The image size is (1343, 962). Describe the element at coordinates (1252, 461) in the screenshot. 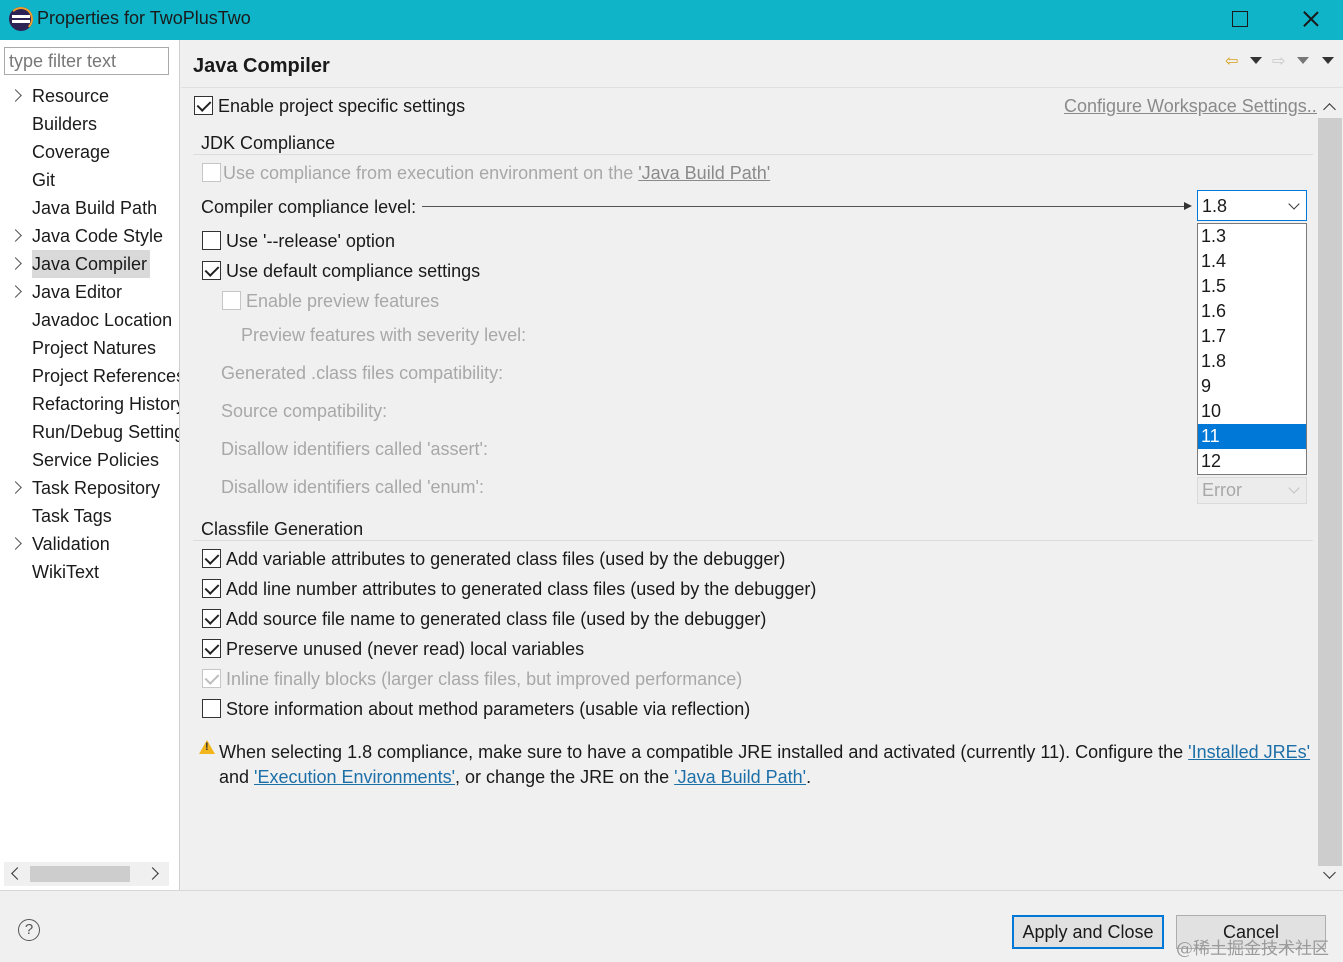

I see `compliance-option: 12` at that location.